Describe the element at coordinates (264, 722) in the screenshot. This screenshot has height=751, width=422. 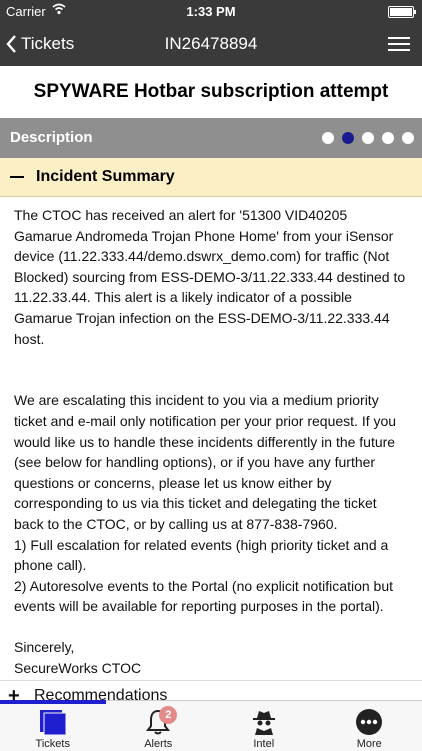
I see `spy-icon` at that location.